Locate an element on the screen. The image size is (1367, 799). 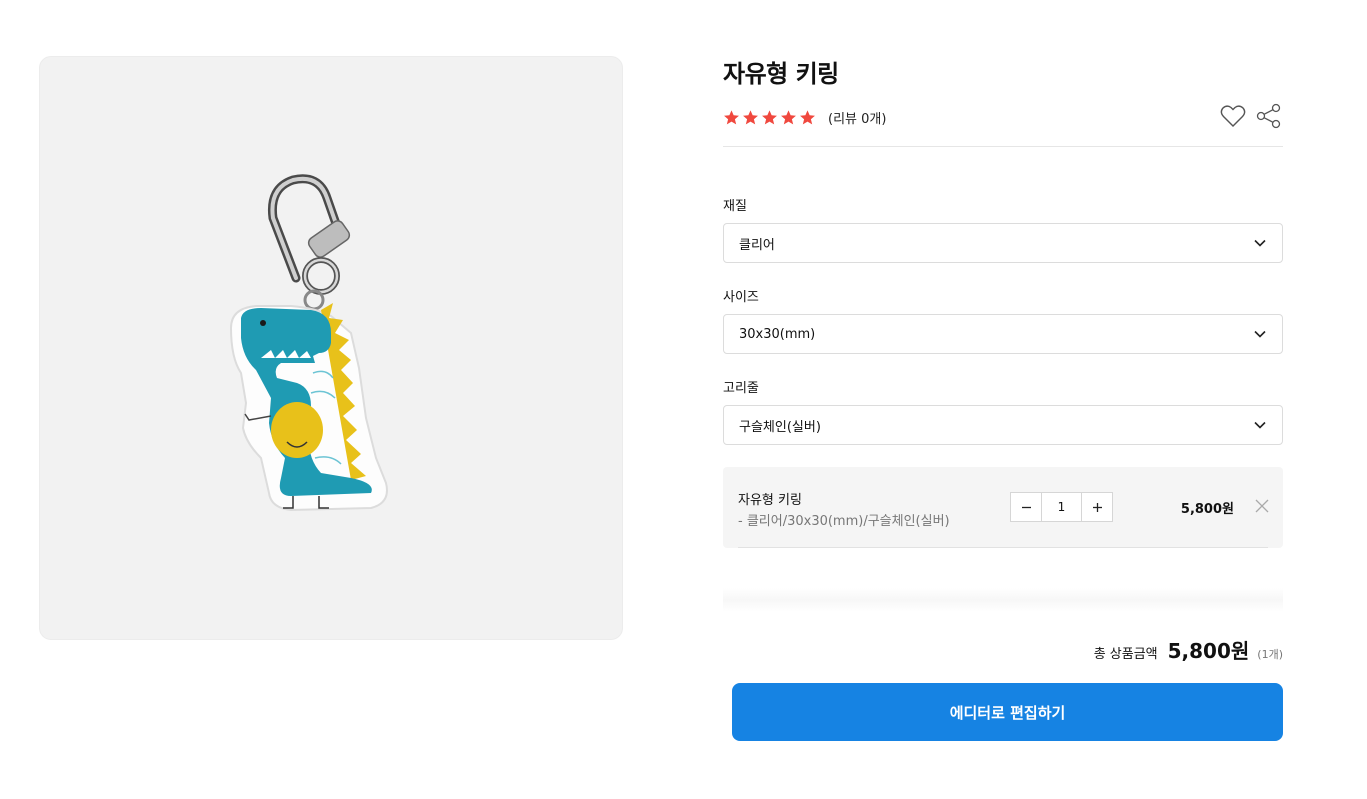
edit-in-editor-button: 에디터로 편집하기 is located at coordinates (1007, 712).